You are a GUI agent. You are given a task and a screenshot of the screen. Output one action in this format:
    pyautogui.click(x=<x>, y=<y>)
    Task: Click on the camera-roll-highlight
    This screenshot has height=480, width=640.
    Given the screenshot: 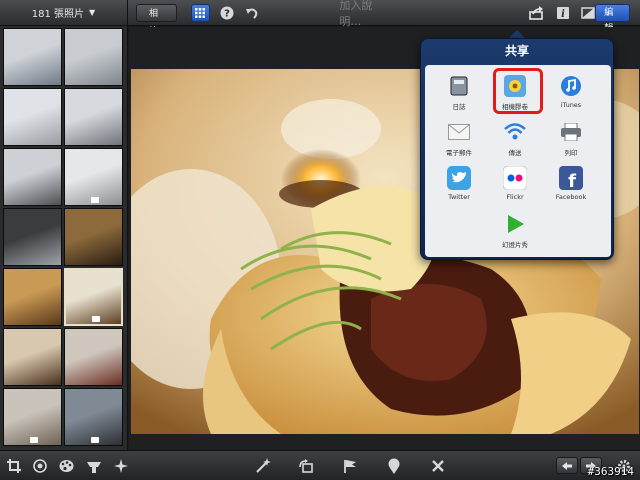 What is the action you would take?
    pyautogui.click(x=518, y=91)
    